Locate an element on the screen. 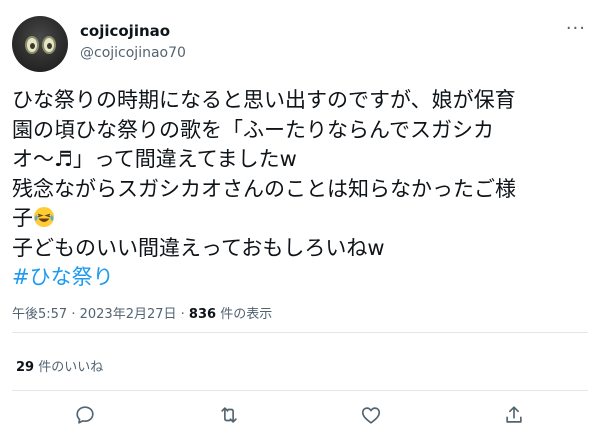  likes-label: 件のいいね is located at coordinates (69, 367).